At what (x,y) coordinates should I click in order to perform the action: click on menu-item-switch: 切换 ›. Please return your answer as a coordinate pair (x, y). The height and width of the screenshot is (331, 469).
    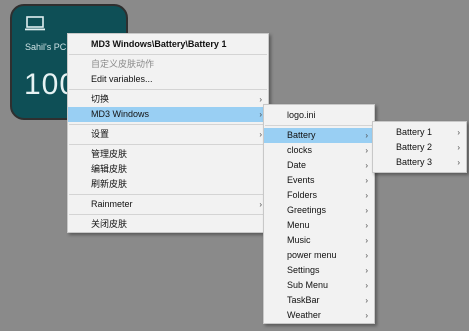
    Looking at the image, I should click on (168, 99).